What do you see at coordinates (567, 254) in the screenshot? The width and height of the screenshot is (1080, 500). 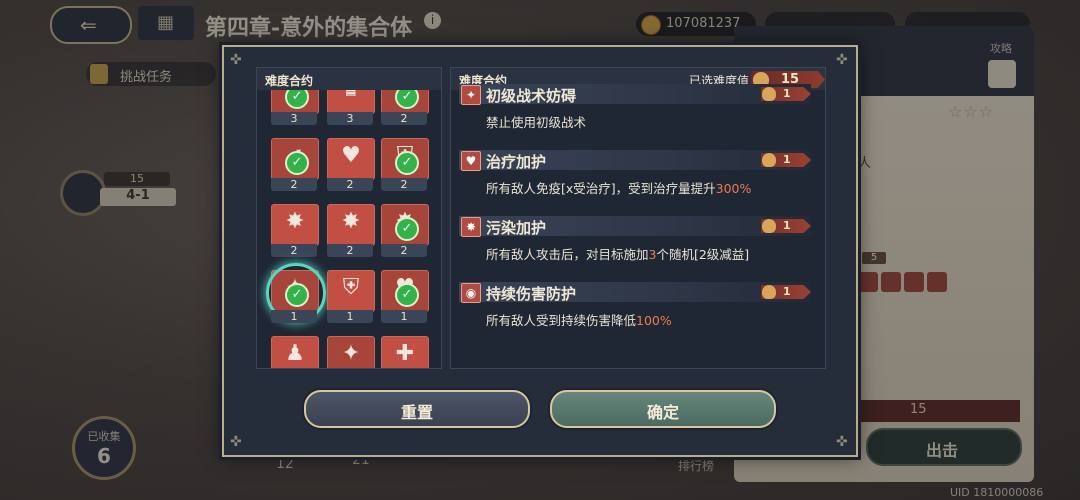 I see `description-text: 所有敌人攻击后，对目标施加` at bounding box center [567, 254].